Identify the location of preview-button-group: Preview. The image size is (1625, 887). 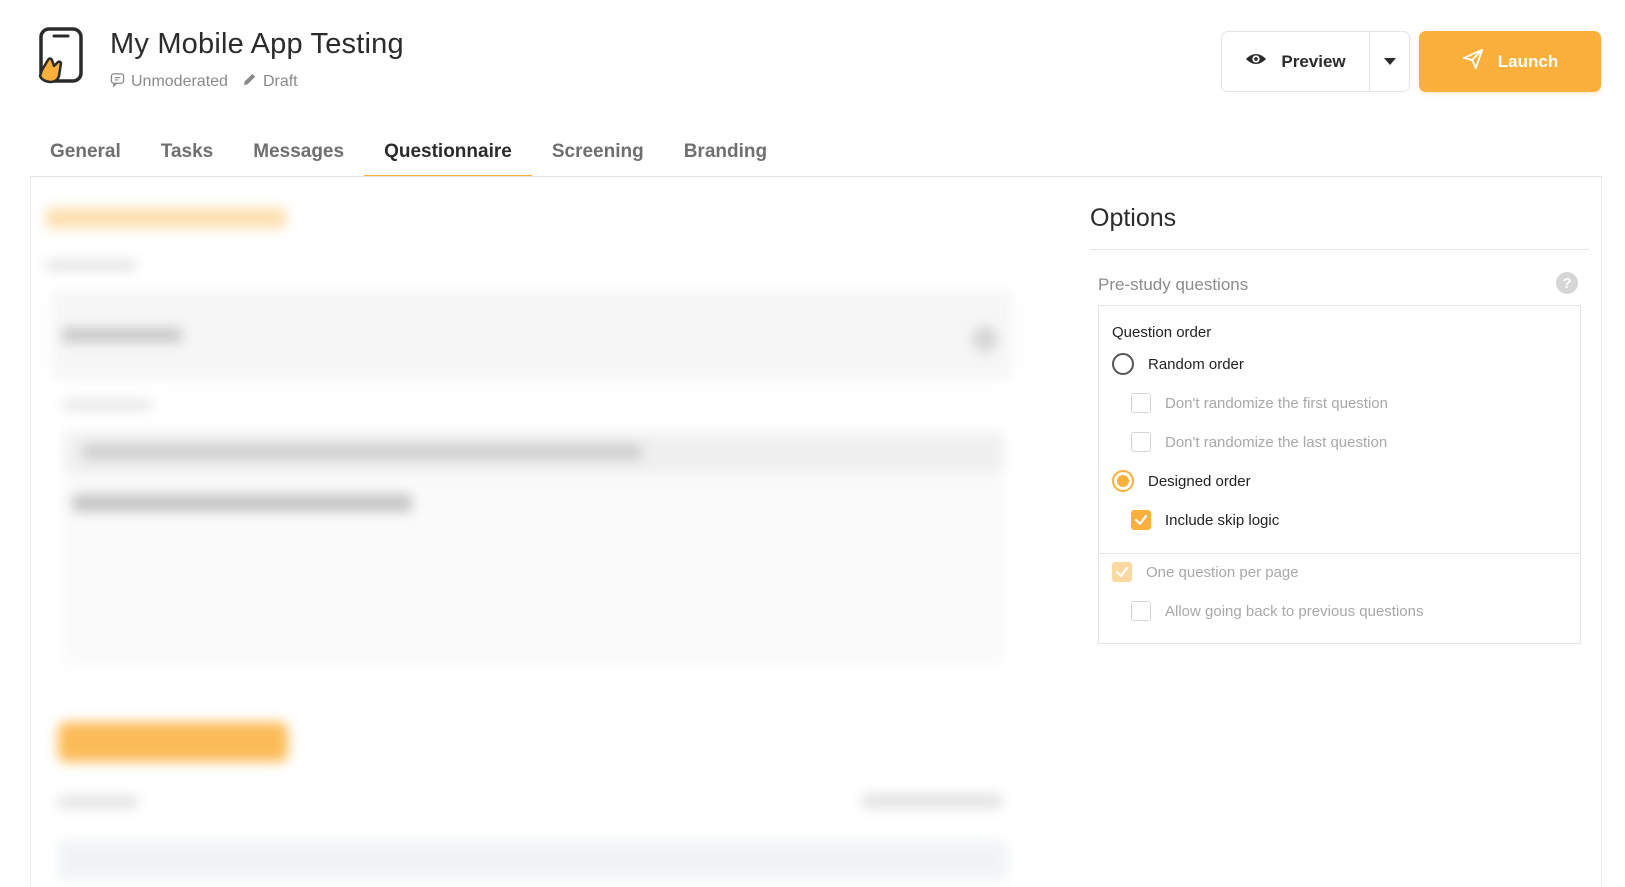
(1315, 61).